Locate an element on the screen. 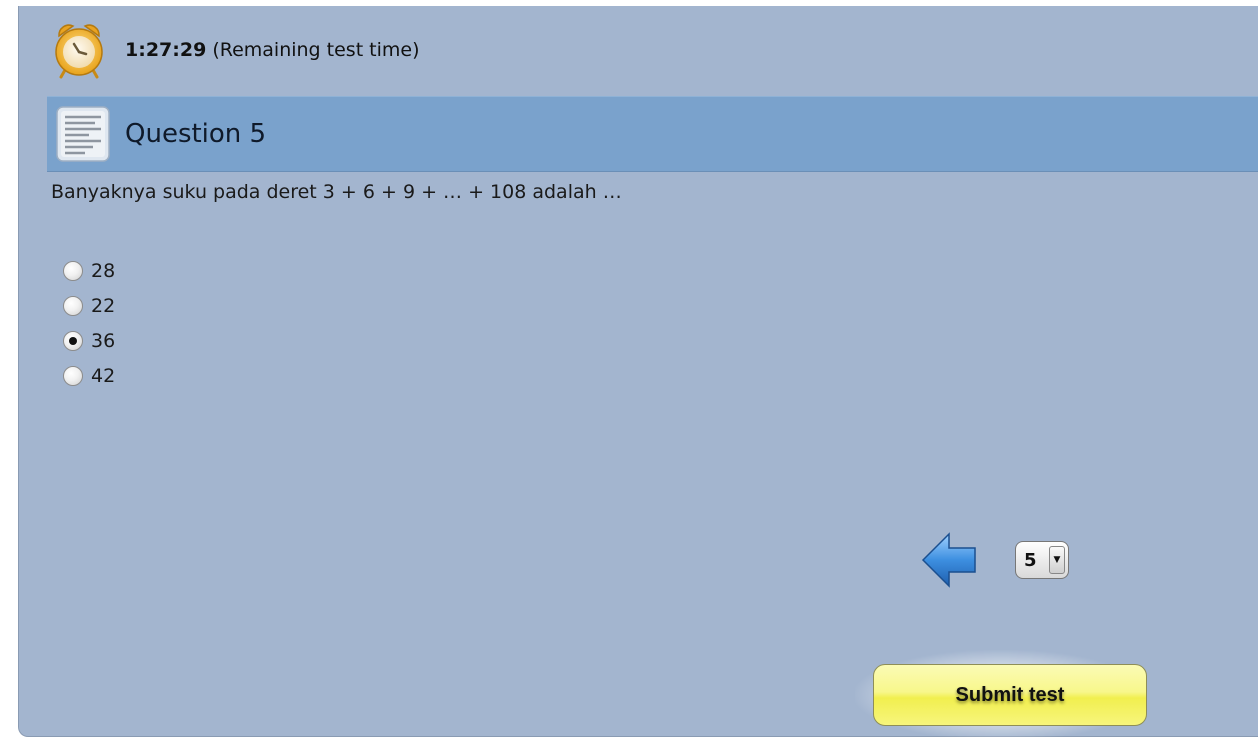  timer-text: 1:27:29 (Remaining test time) is located at coordinates (272, 50).